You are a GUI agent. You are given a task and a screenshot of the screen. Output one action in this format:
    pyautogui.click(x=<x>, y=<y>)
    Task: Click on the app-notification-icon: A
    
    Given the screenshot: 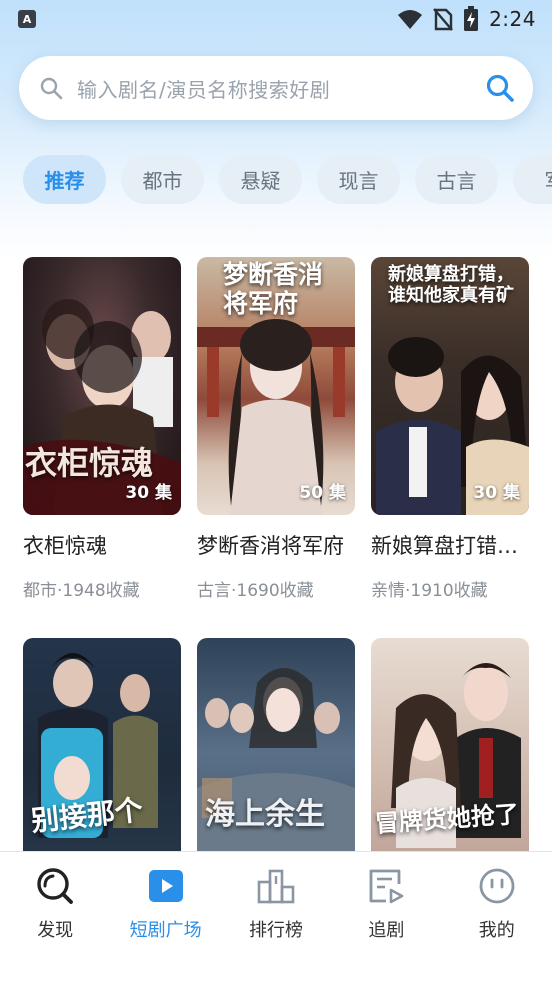 What is the action you would take?
    pyautogui.click(x=27, y=19)
    